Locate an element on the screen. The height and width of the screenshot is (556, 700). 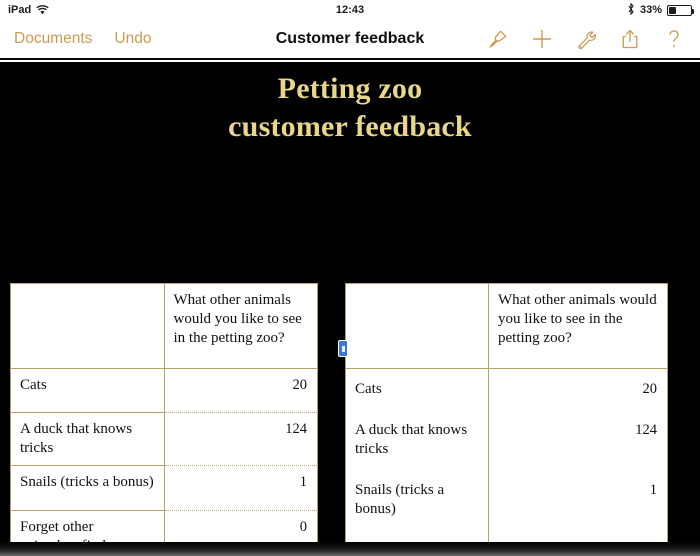
status-bar-left: iPad is located at coordinates (108, 10).